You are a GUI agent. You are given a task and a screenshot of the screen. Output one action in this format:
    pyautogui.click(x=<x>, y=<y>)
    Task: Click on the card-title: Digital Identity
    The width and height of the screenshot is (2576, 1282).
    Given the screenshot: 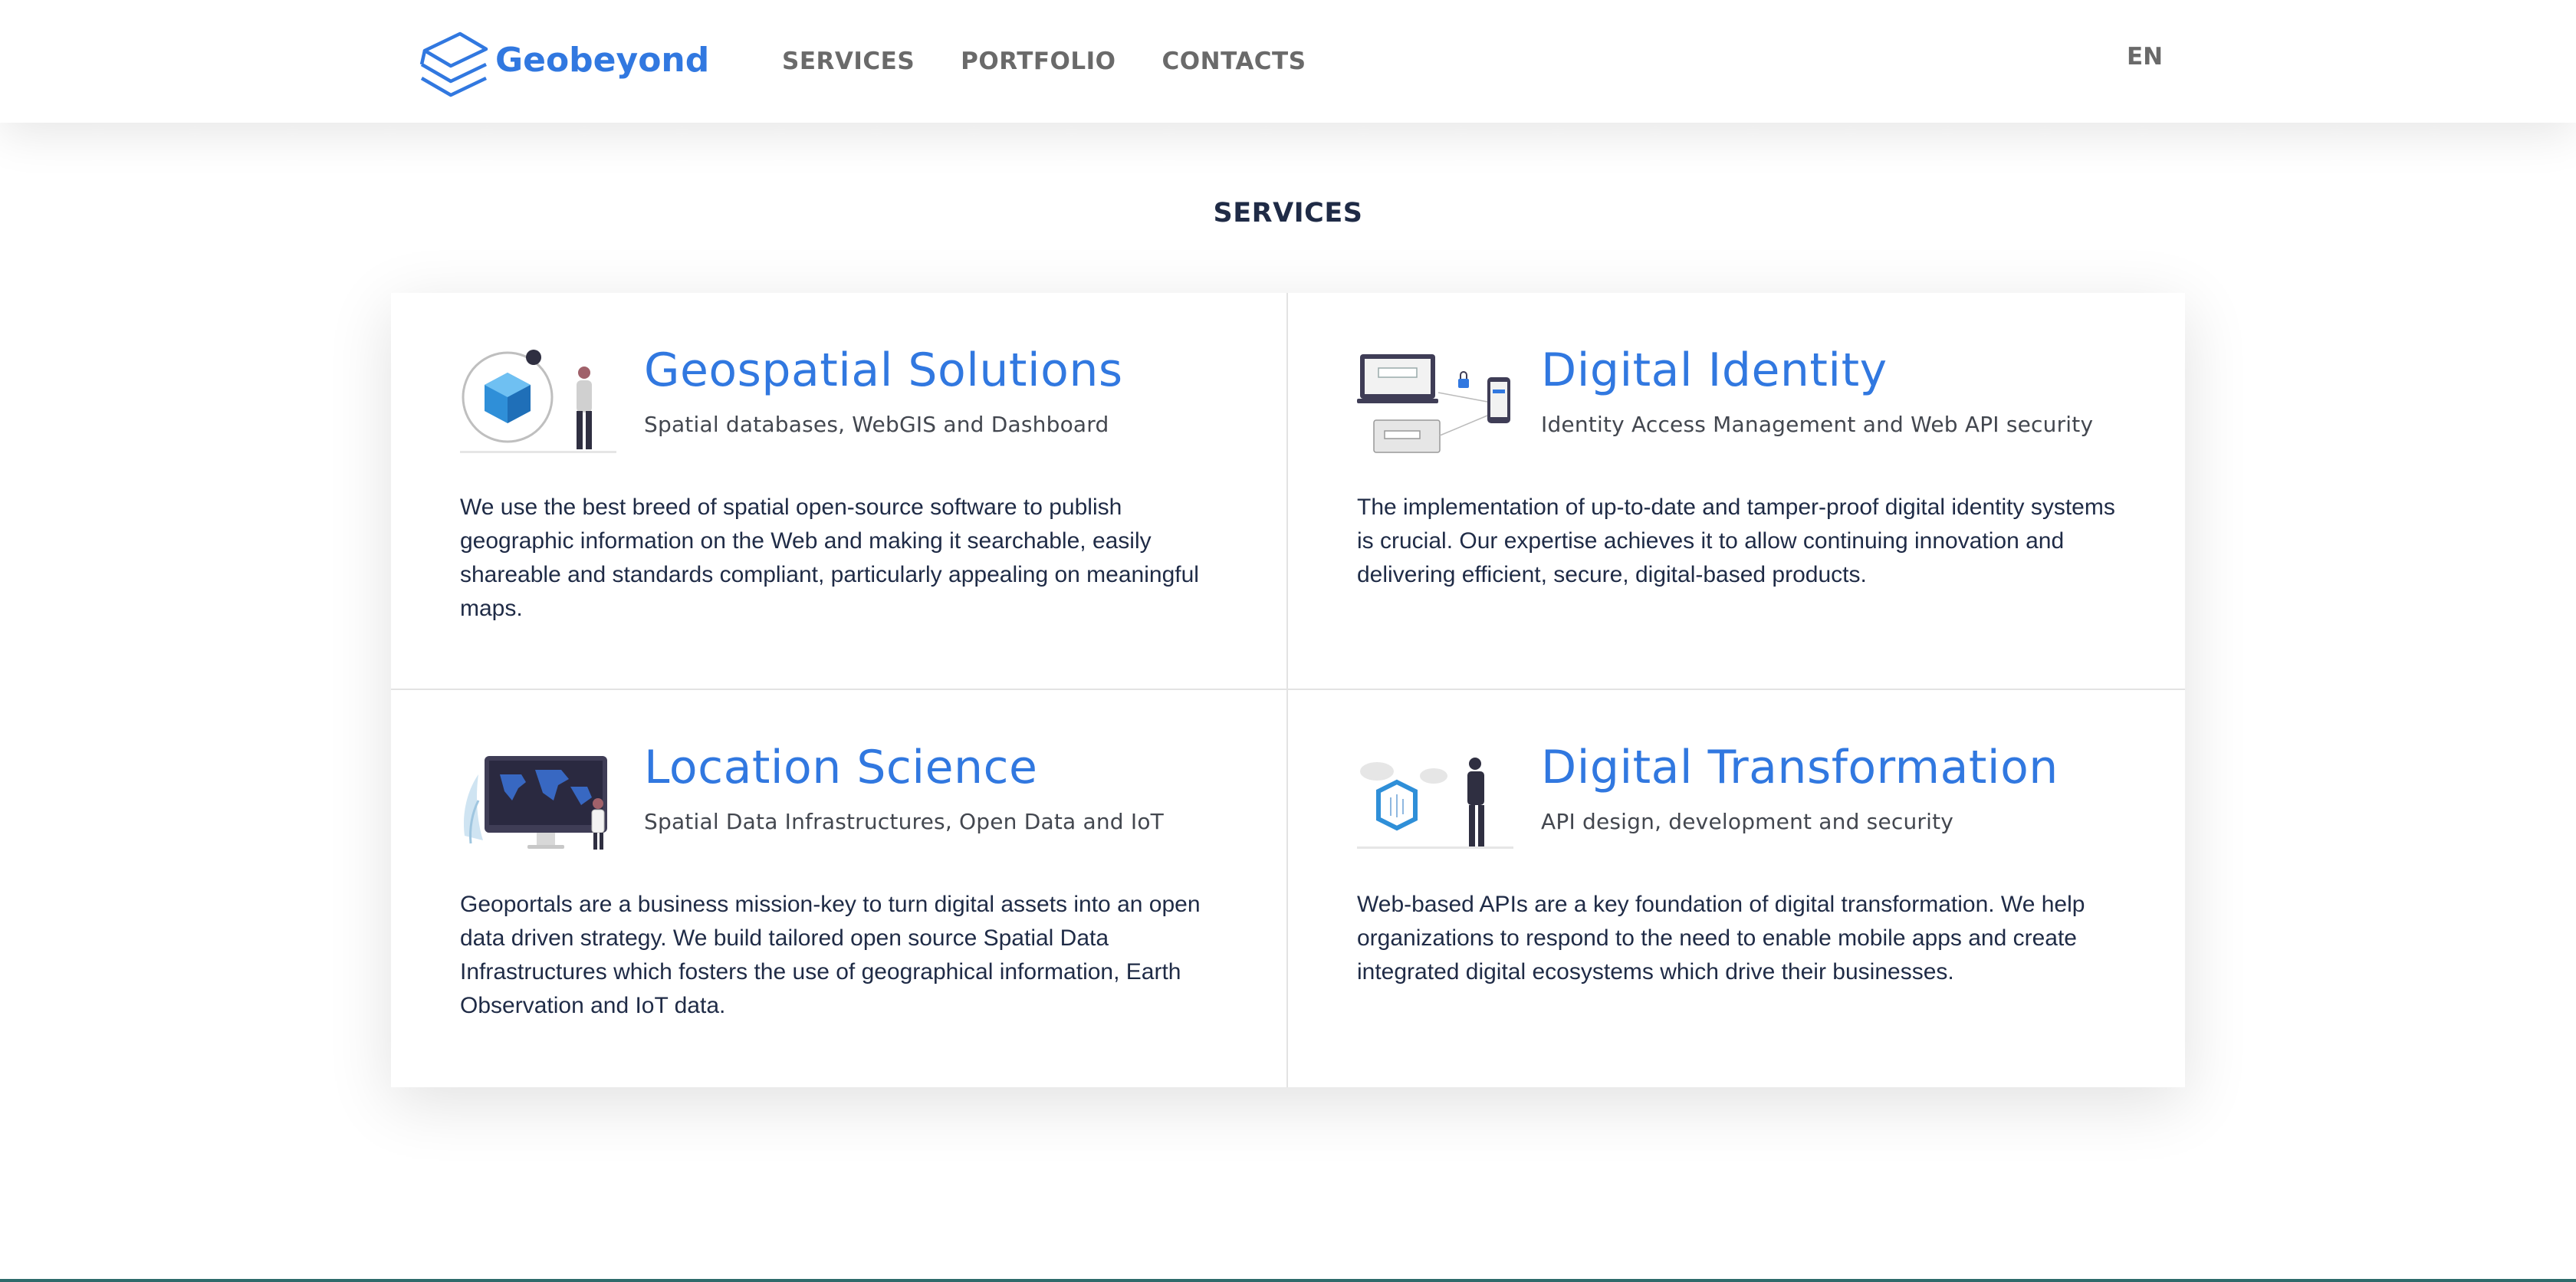 What is the action you would take?
    pyautogui.click(x=1715, y=370)
    